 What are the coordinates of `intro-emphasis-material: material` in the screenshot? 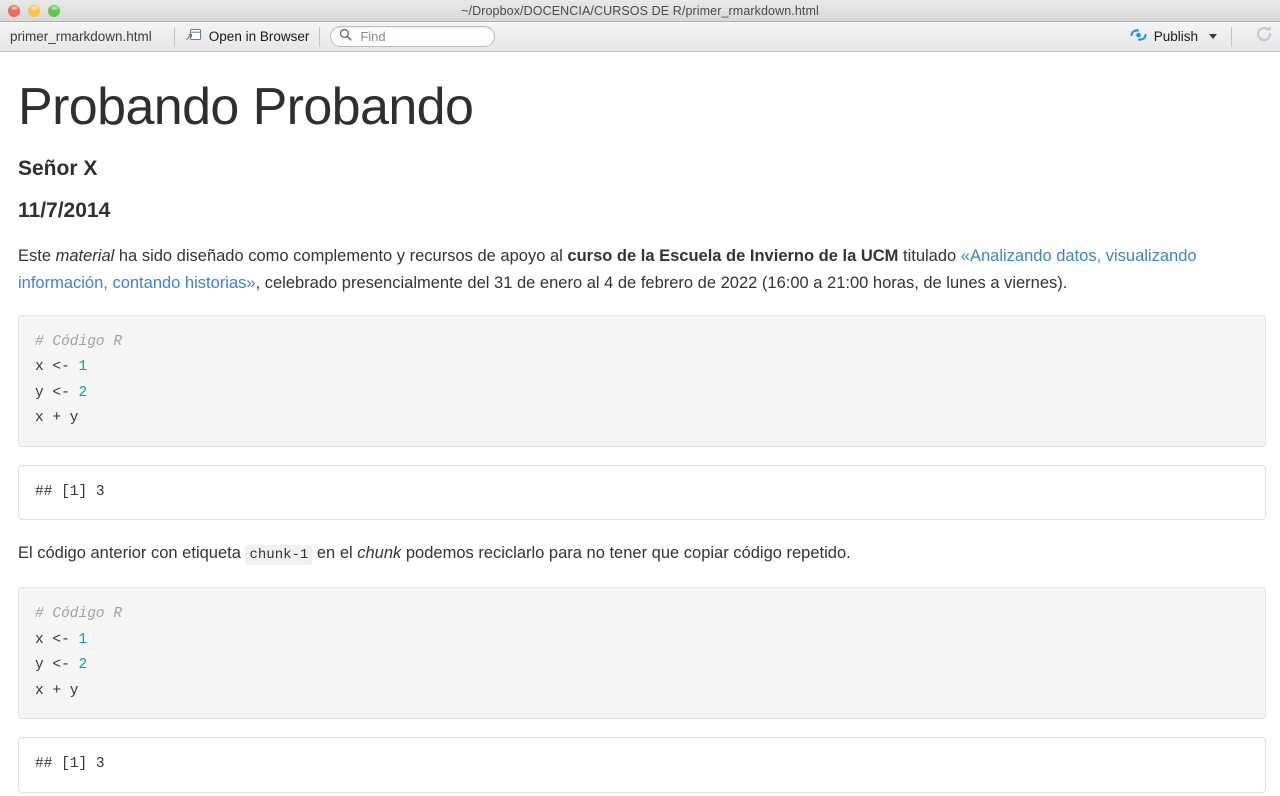 It's located at (85, 255).